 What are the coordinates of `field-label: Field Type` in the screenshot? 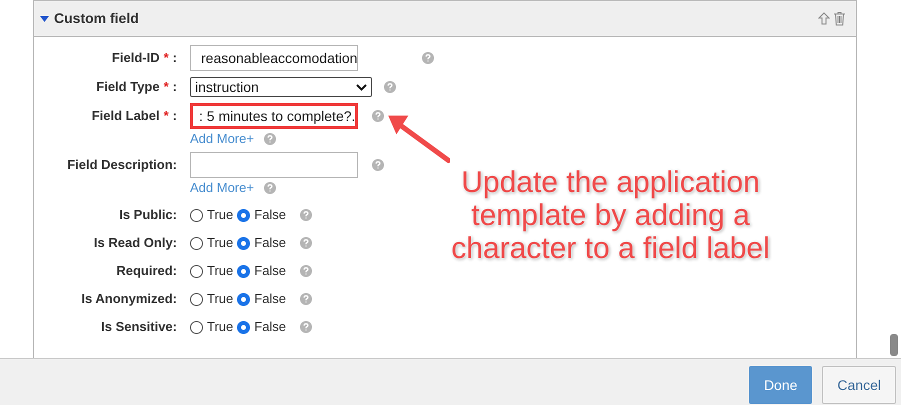 It's located at (128, 87).